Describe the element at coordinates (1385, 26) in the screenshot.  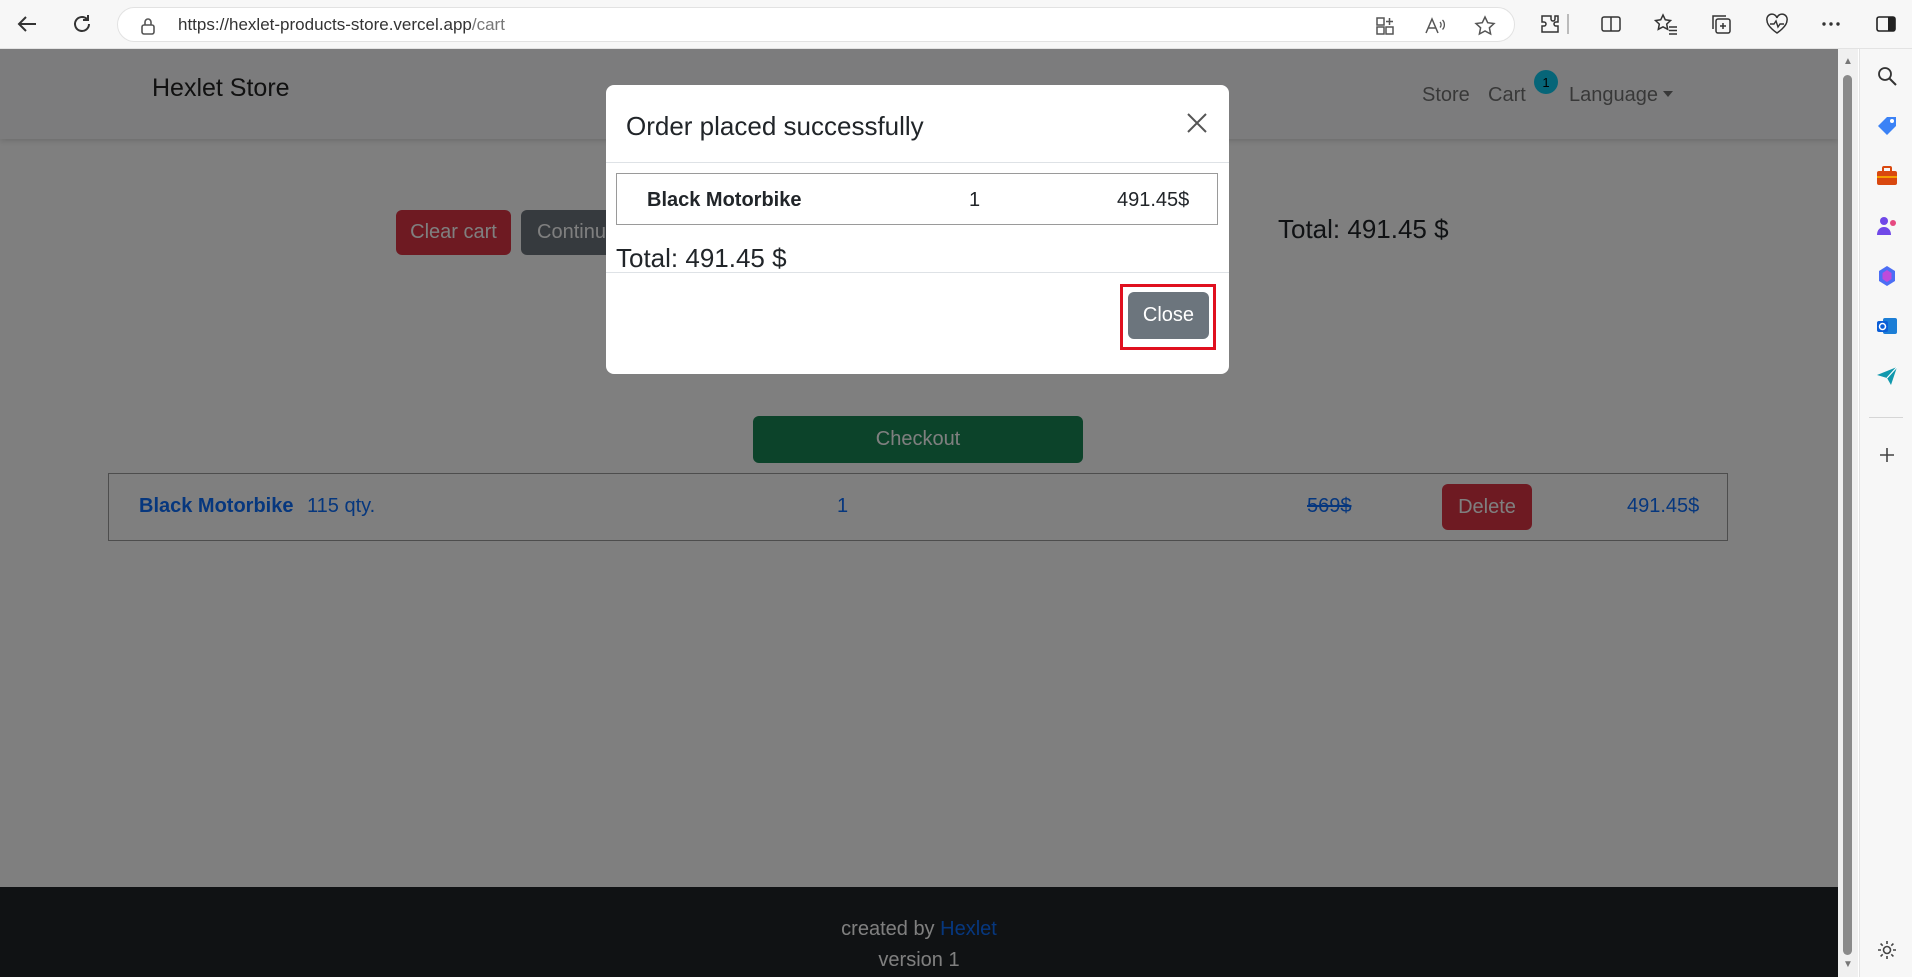
I see `app-available-icon` at that location.